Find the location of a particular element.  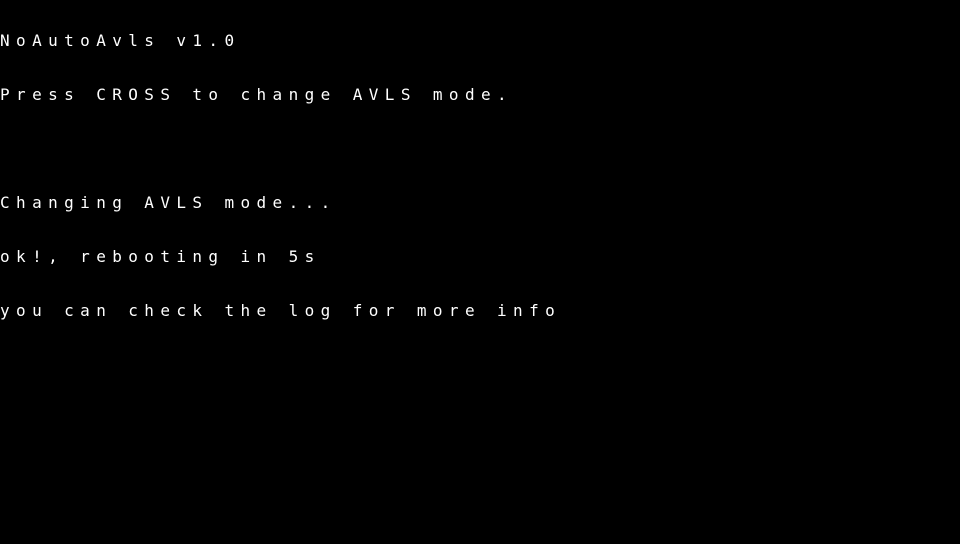

console-line-title: NoAutoAvls v1.0 is located at coordinates (120, 40).